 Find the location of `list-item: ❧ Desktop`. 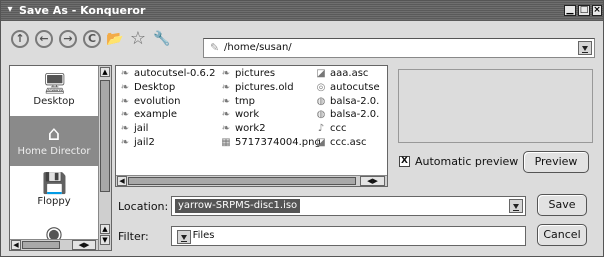

list-item: ❧ Desktop is located at coordinates (167, 88).